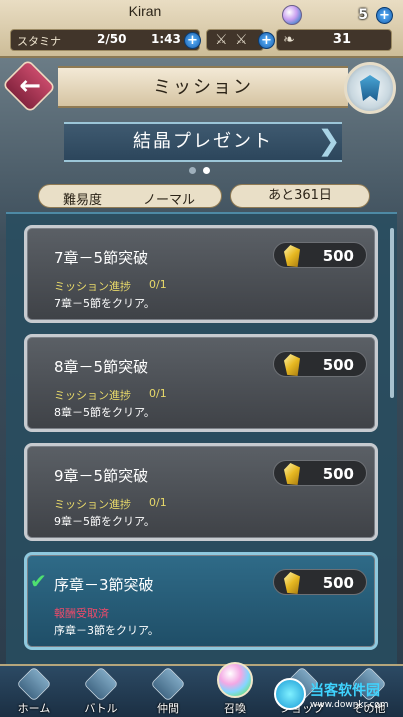  I want to click on page-title: ミッション, so click(203, 87).